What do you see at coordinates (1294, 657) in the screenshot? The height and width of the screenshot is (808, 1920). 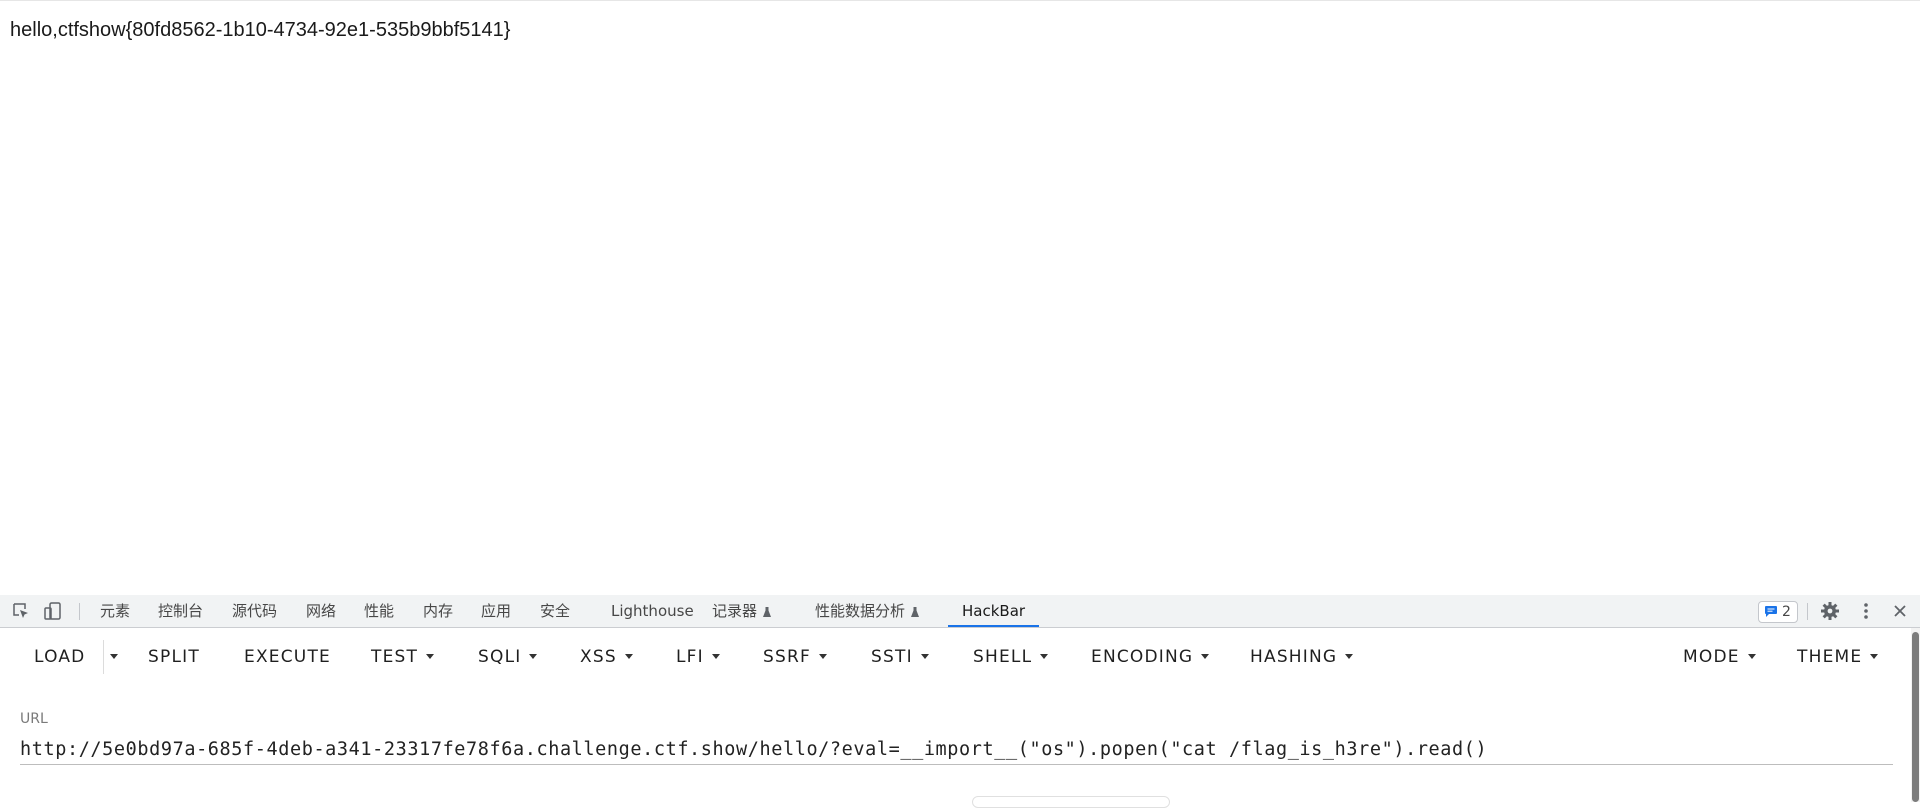 I see `hashing-menu-label: HASHING` at bounding box center [1294, 657].